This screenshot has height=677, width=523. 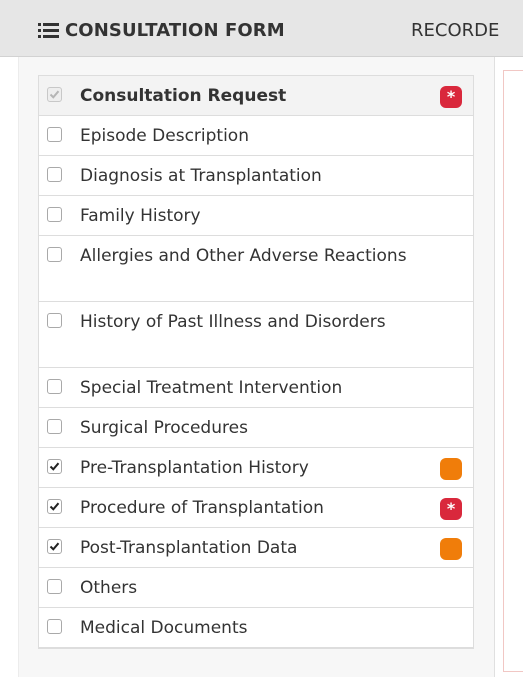 I want to click on section-item-others: Others, so click(x=256, y=588).